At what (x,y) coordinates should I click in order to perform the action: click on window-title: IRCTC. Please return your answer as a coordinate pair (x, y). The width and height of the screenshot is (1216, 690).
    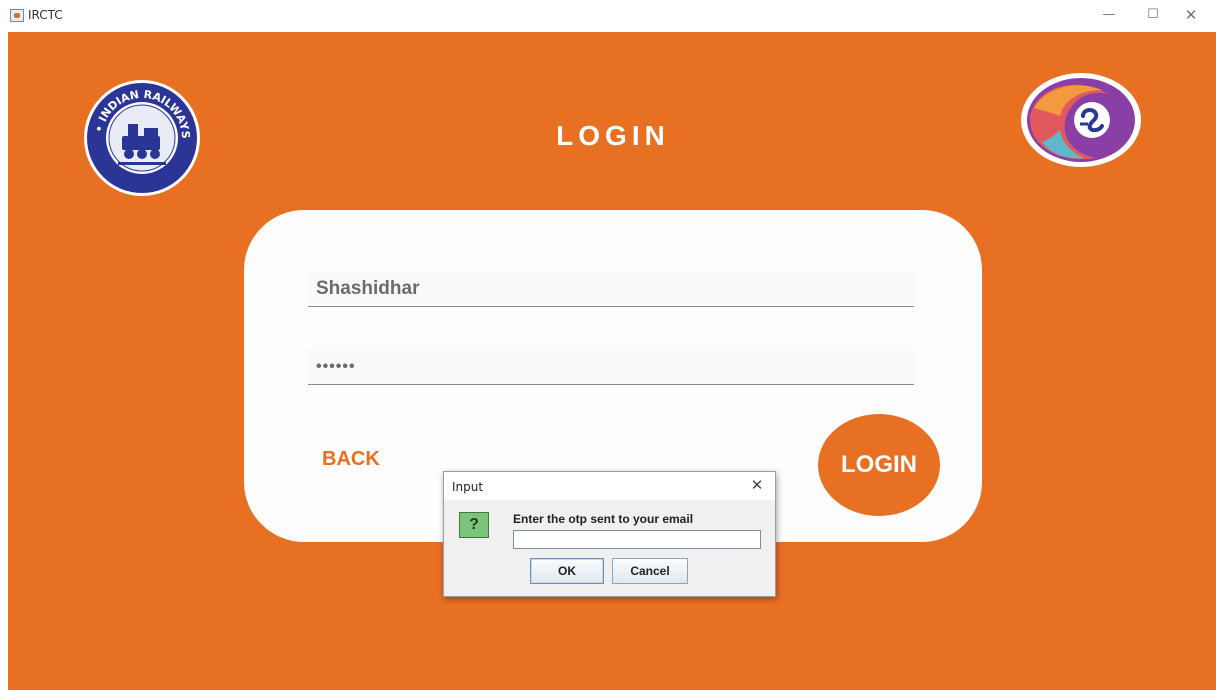
    Looking at the image, I should click on (45, 15).